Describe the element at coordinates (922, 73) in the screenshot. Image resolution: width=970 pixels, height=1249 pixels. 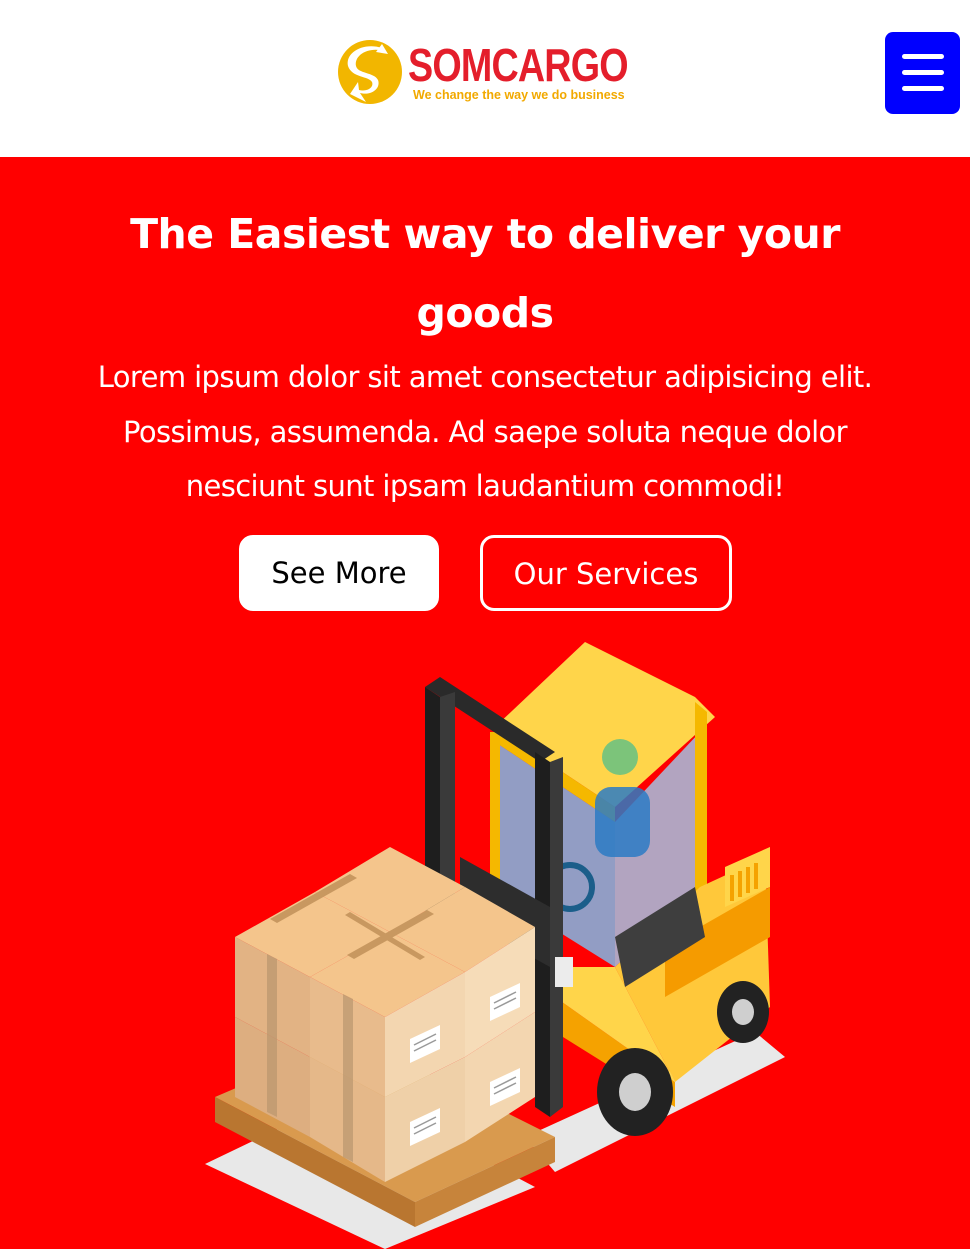
I see `menu-button` at that location.